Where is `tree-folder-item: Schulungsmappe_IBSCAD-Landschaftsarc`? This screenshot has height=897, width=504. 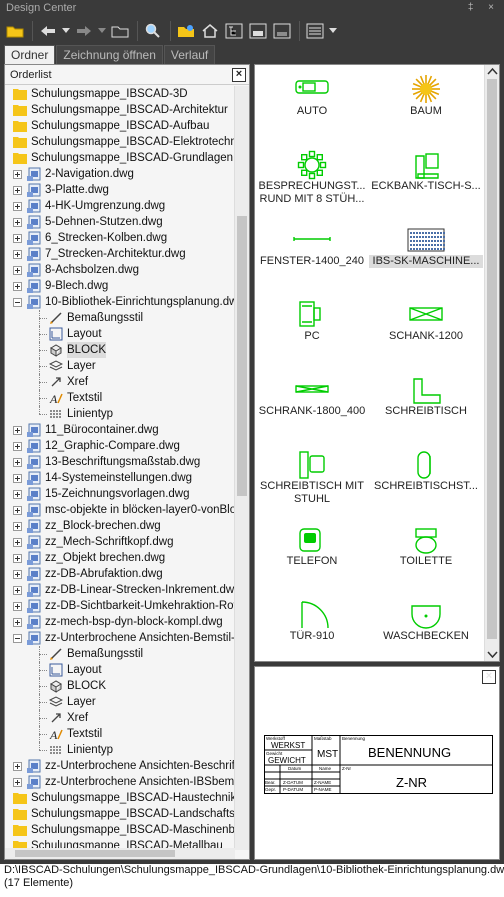
tree-folder-item: Schulungsmappe_IBSCAD-Landschaftsarc is located at coordinates (120, 814).